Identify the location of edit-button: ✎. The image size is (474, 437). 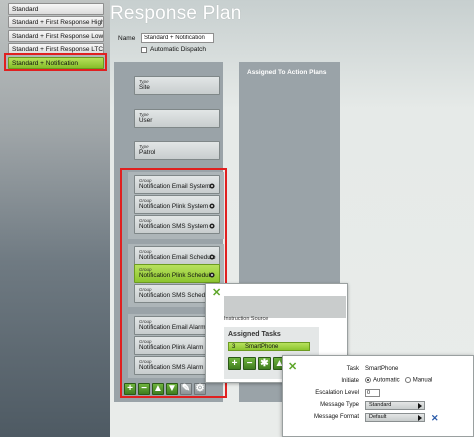
(186, 389).